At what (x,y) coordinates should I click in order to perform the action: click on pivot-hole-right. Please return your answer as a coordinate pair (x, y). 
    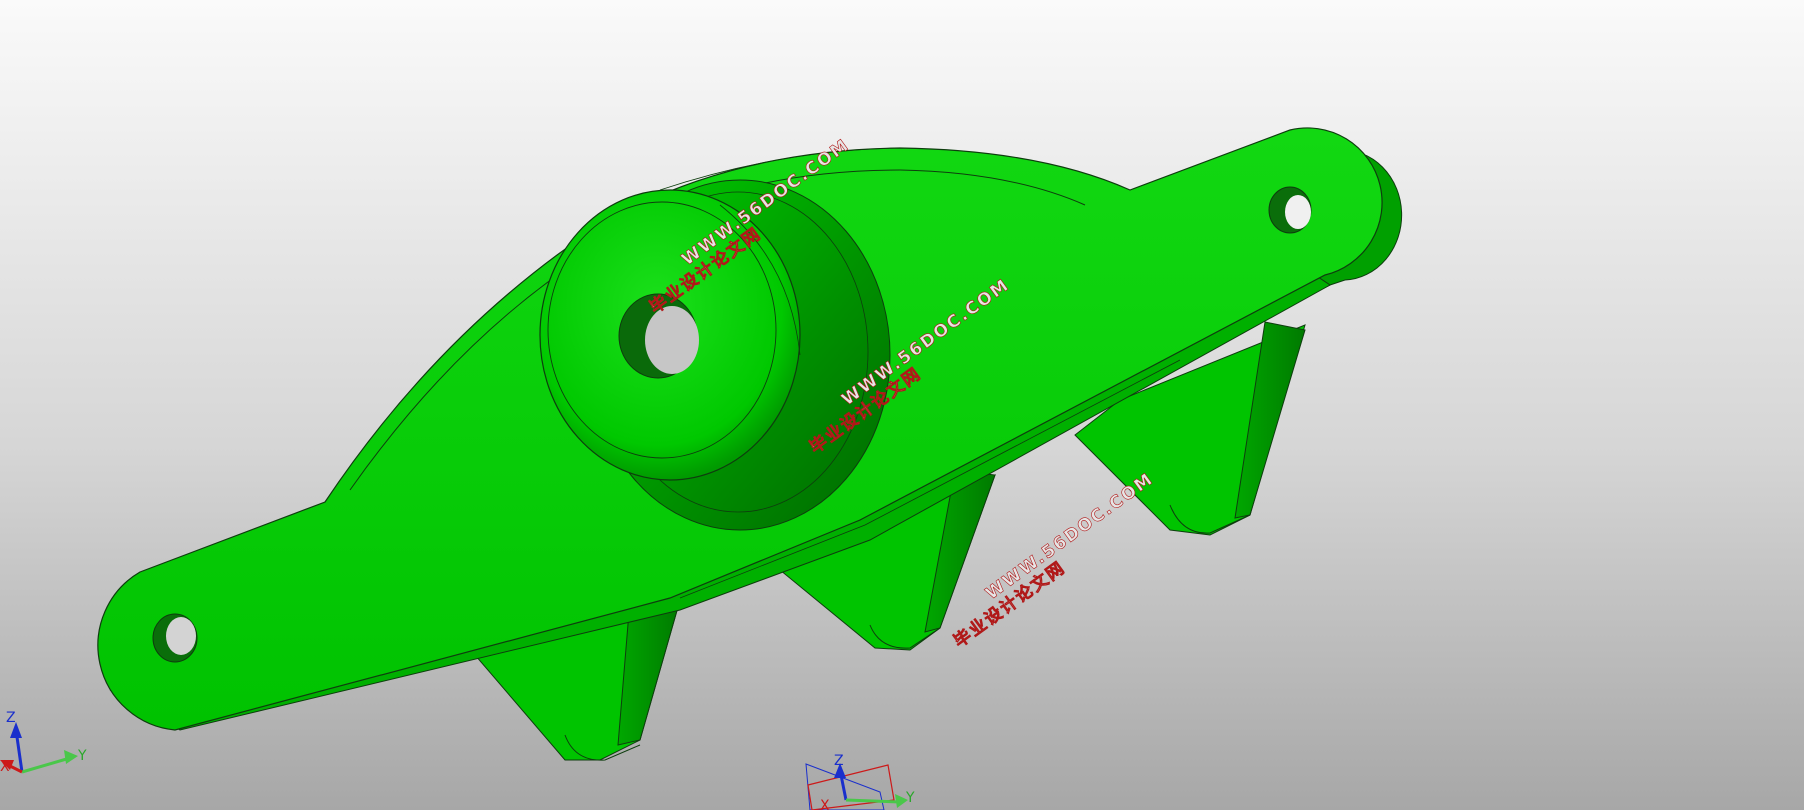
    Looking at the image, I should click on (1290, 210).